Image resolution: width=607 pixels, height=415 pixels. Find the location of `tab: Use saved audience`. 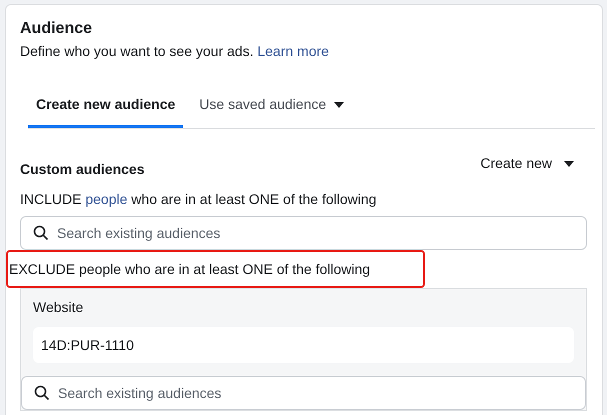

tab: Use saved audience is located at coordinates (271, 106).